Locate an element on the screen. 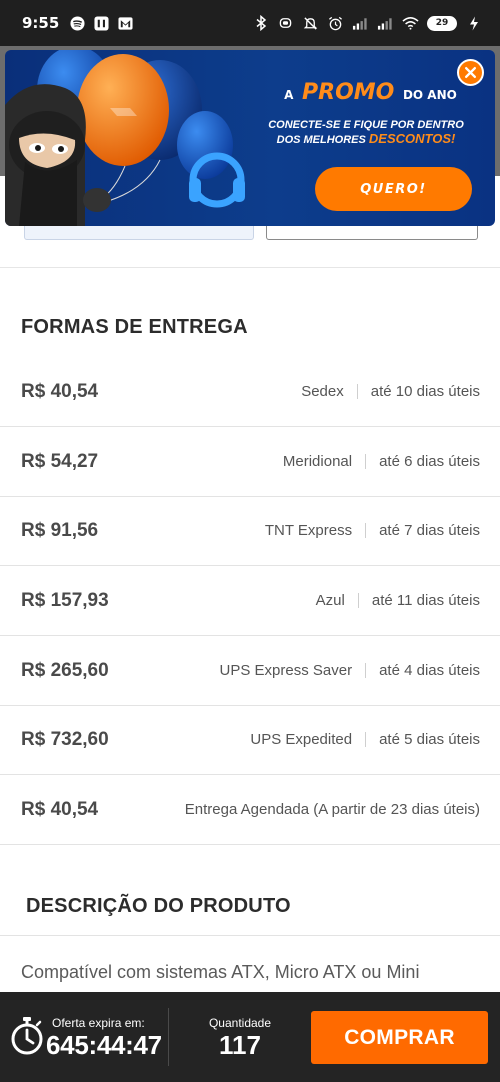 This screenshot has width=500, height=1082. wifi-icon is located at coordinates (410, 23).